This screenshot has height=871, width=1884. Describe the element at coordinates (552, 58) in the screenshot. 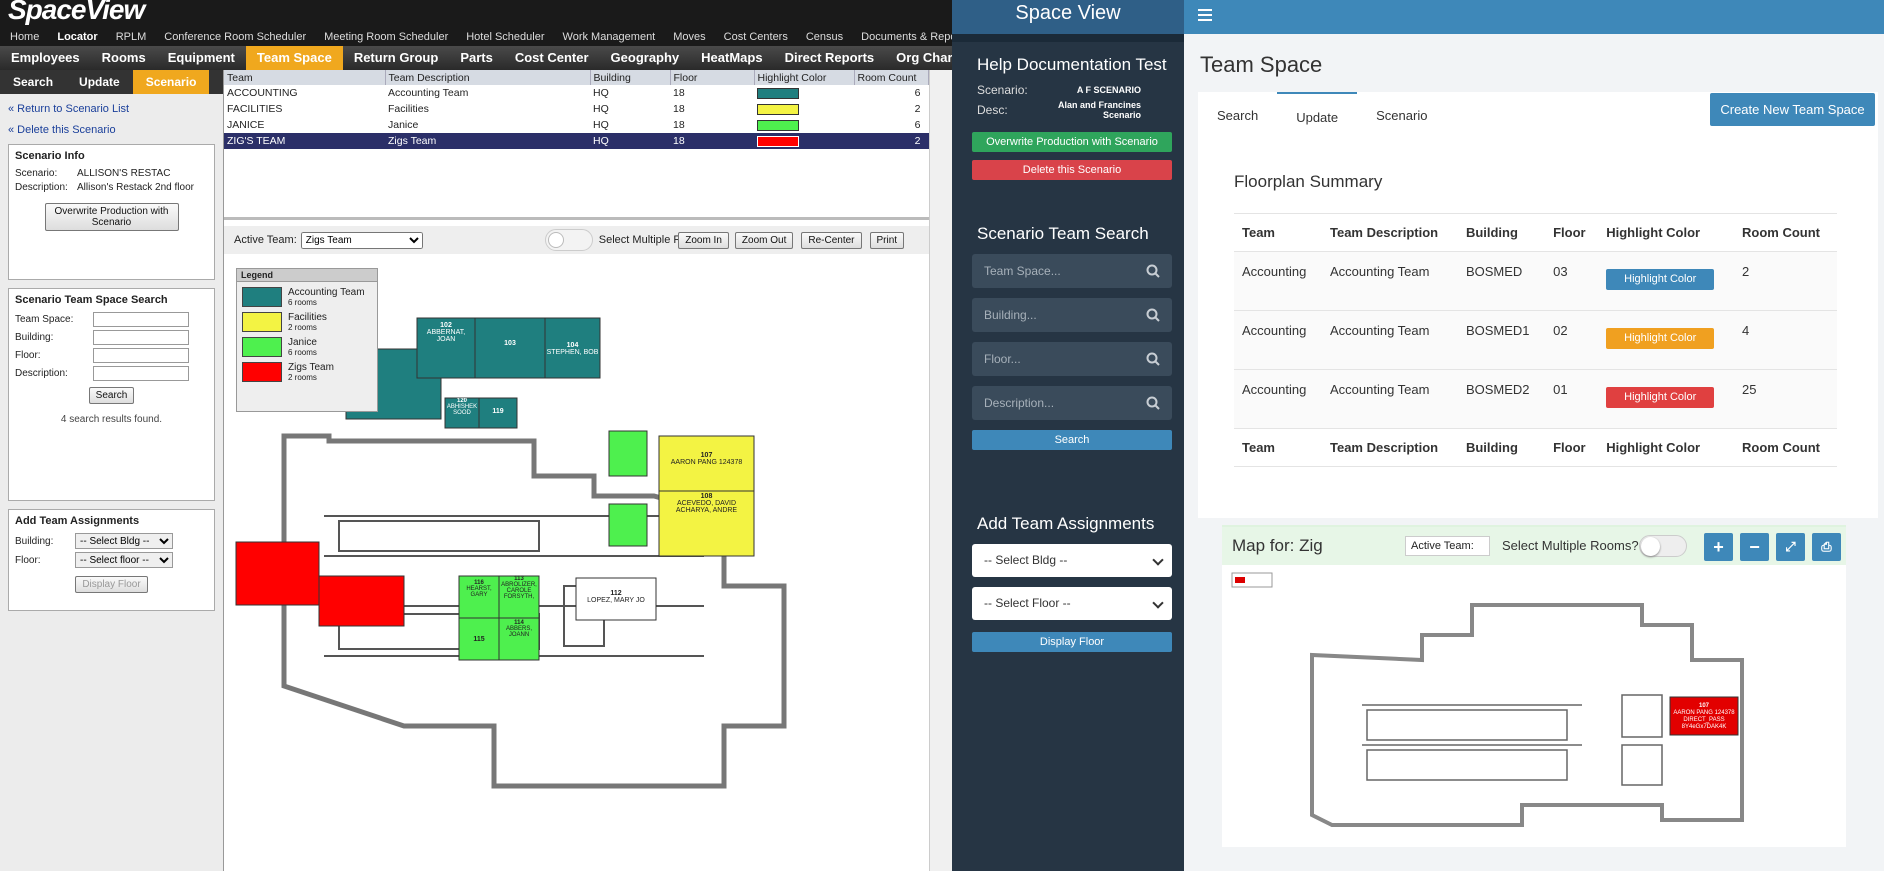

I see `nav-cost-center: Cost Center` at that location.